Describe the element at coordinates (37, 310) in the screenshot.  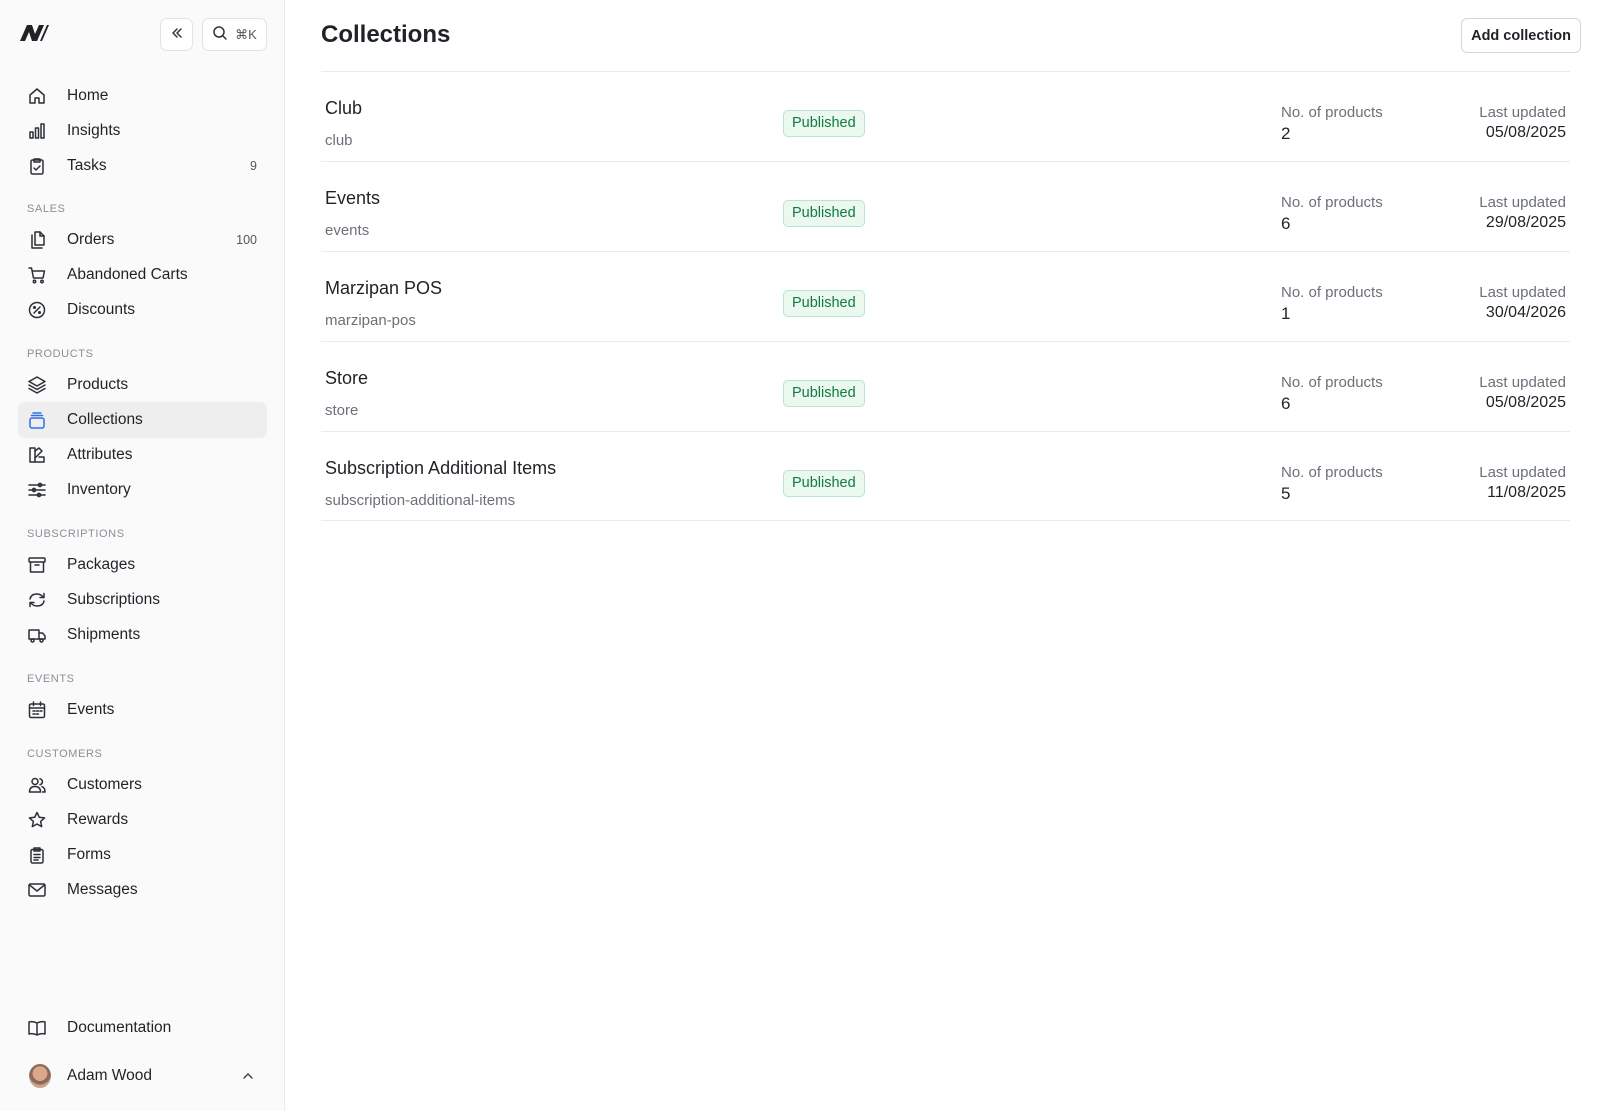
I see `discount-icon` at that location.